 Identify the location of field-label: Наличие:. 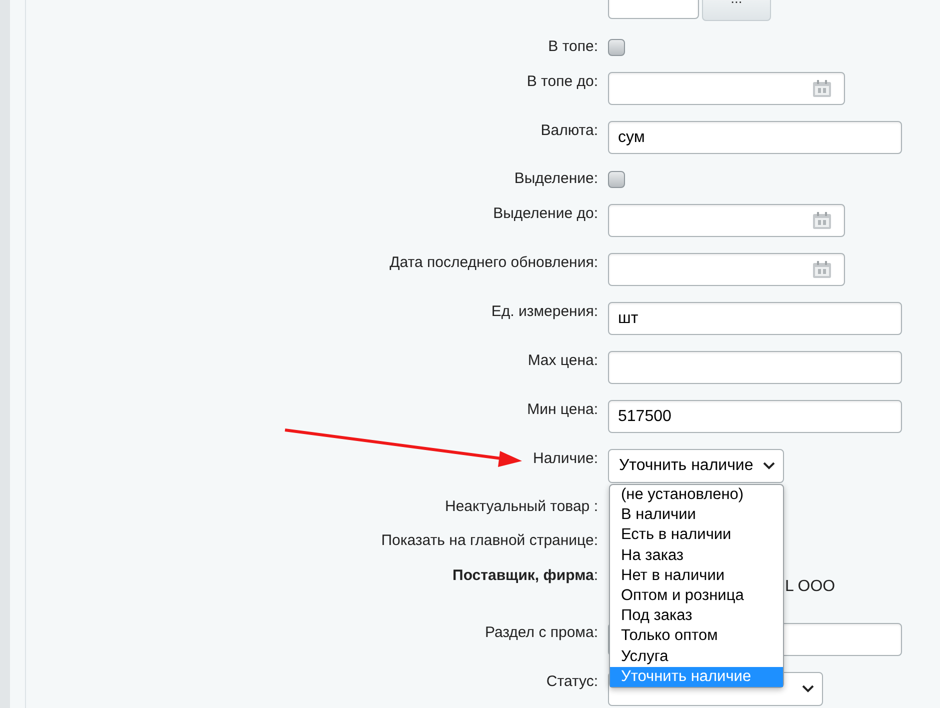
(565, 458).